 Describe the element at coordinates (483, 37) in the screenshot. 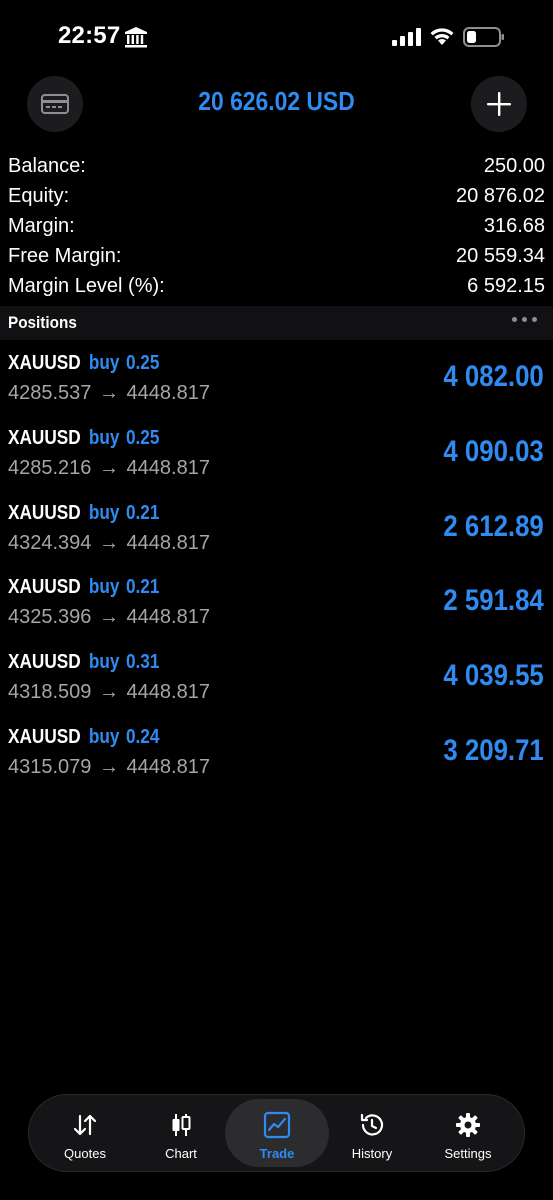

I see `battery-icon` at that location.